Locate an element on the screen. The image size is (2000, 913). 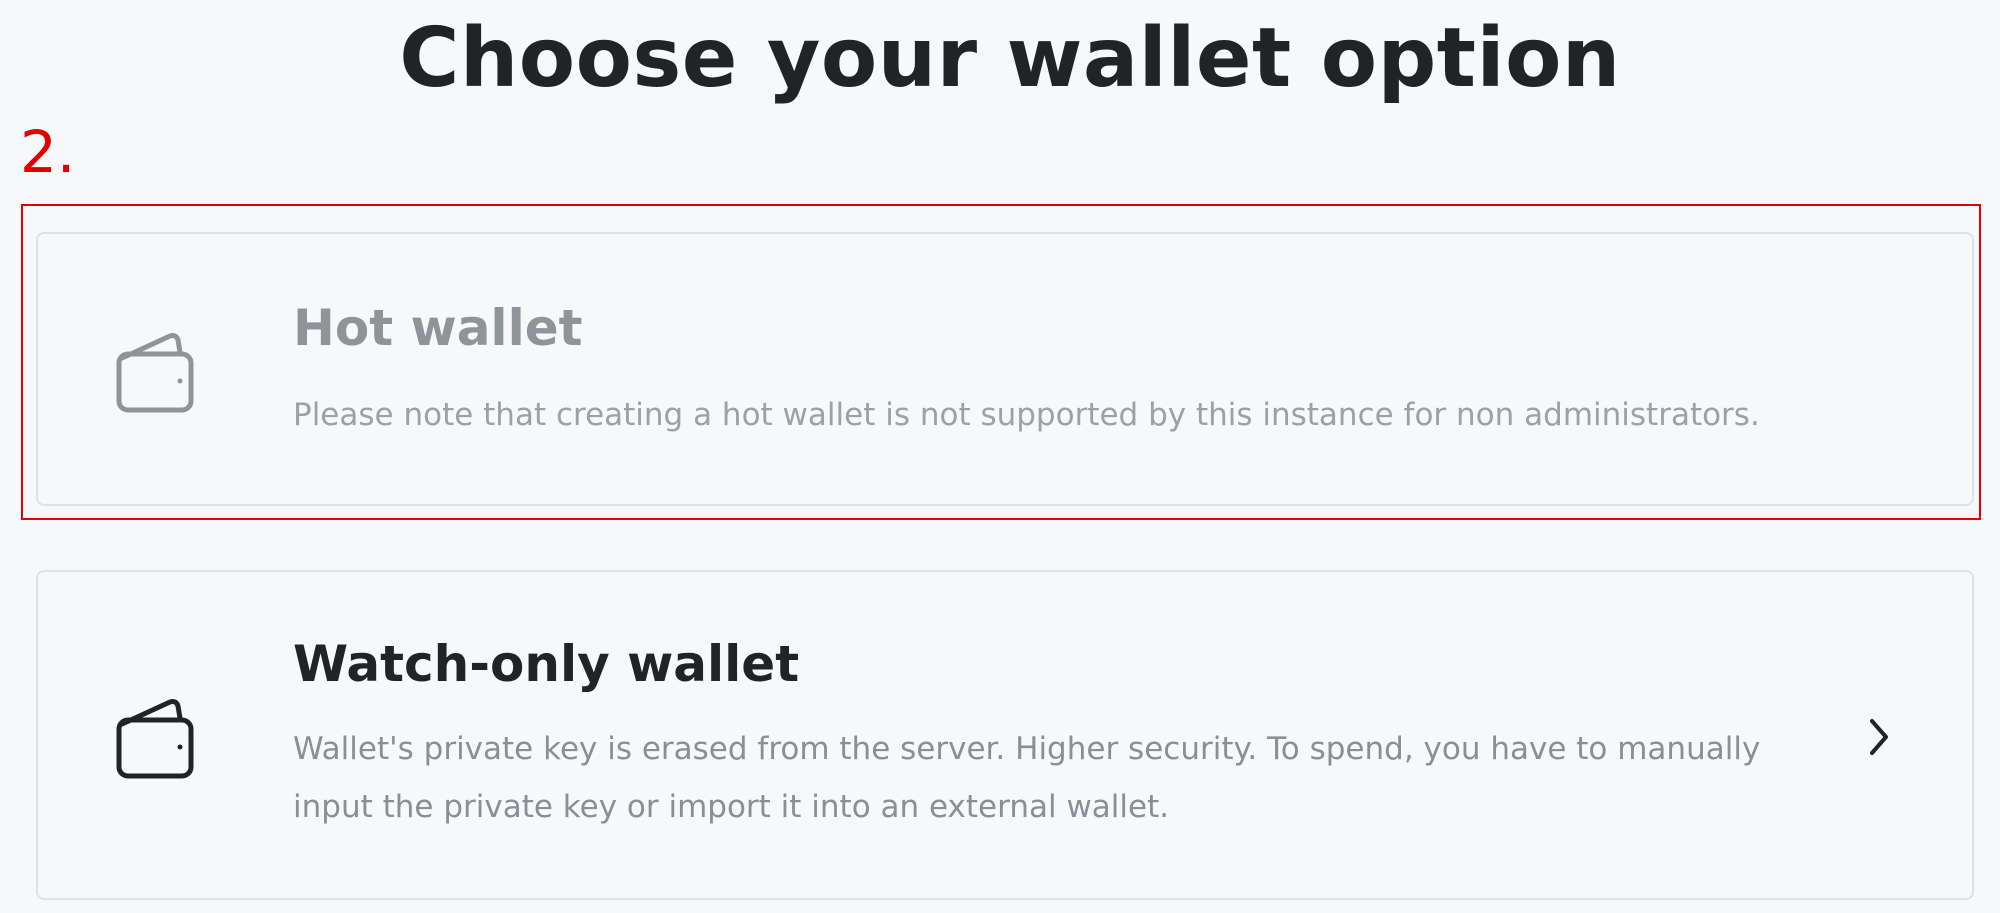
wallet-icon is located at coordinates (154, 737).